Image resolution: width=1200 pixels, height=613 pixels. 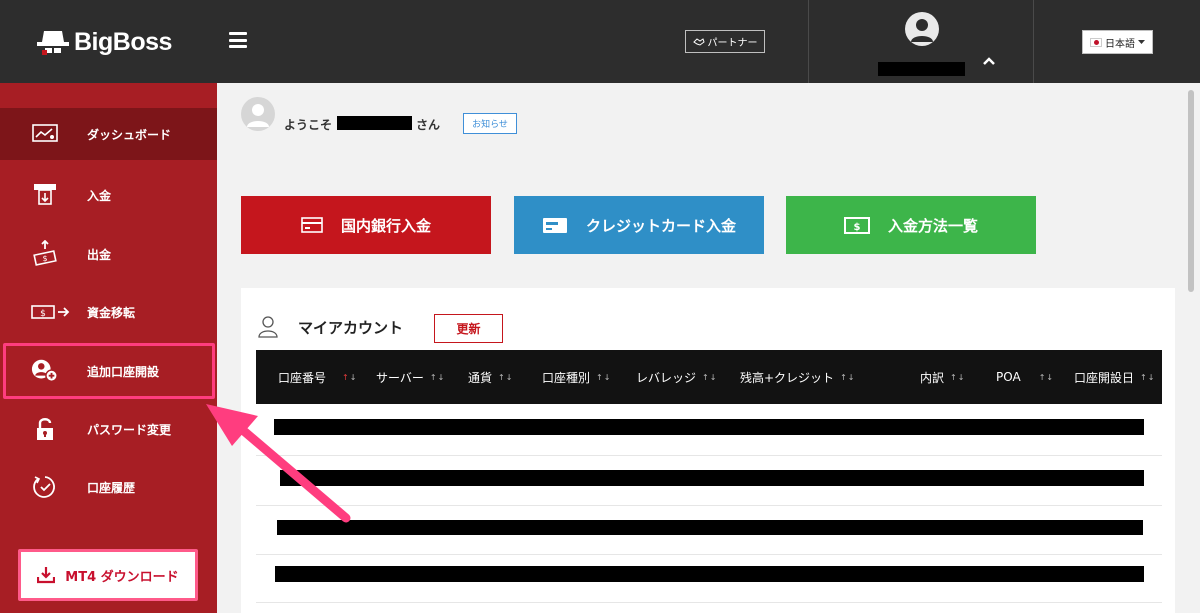 I want to click on credit-card-deposit-button: クレジットカード入金, so click(x=639, y=225).